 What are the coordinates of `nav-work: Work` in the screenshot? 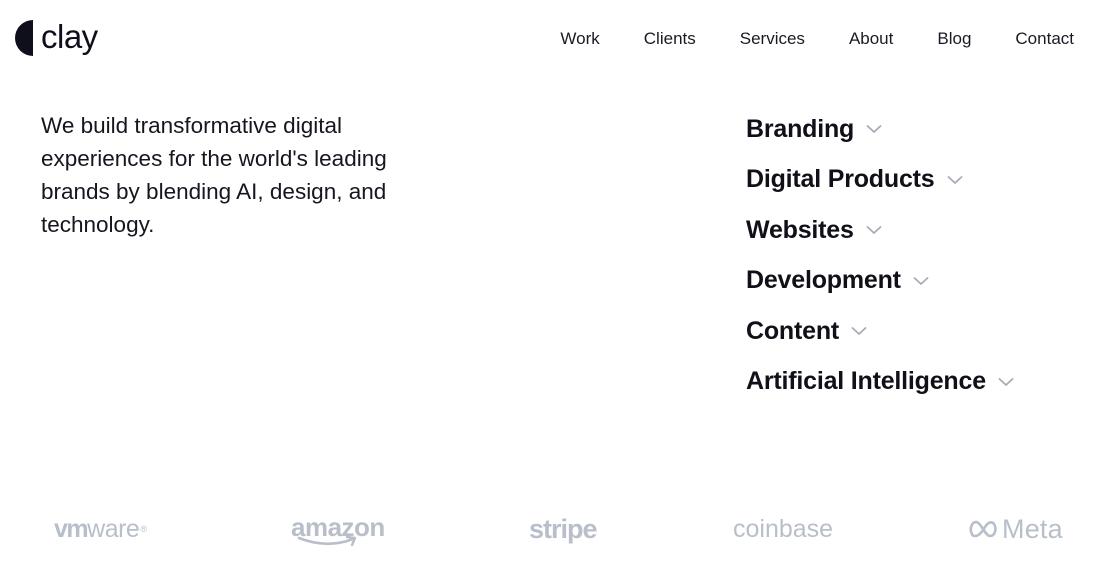 It's located at (579, 39).